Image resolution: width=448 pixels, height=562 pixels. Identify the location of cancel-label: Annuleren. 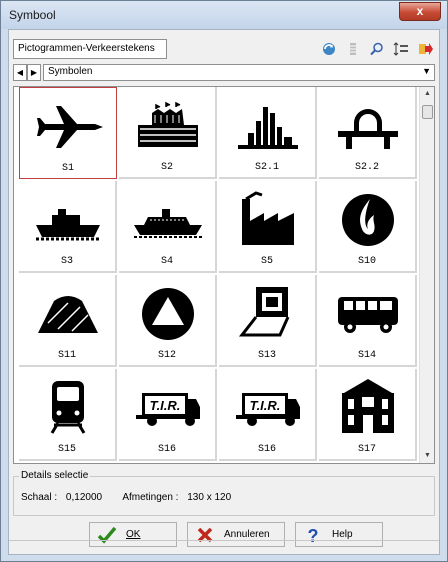
(247, 534).